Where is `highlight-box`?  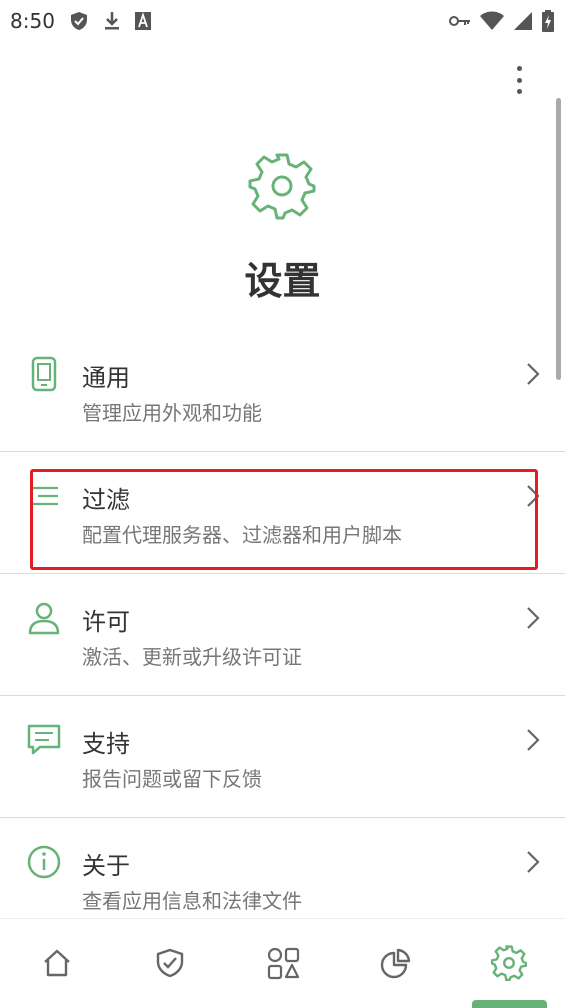 highlight-box is located at coordinates (284, 519).